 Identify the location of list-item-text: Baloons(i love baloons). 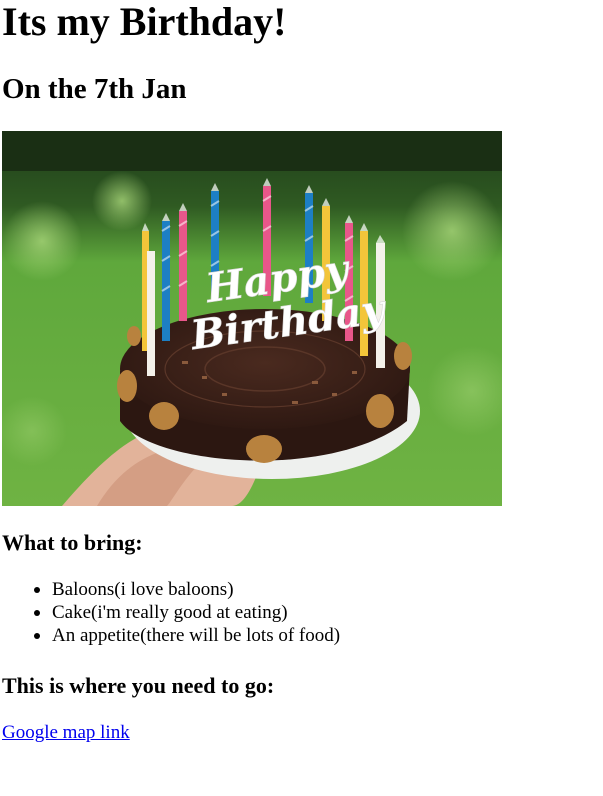
(143, 589).